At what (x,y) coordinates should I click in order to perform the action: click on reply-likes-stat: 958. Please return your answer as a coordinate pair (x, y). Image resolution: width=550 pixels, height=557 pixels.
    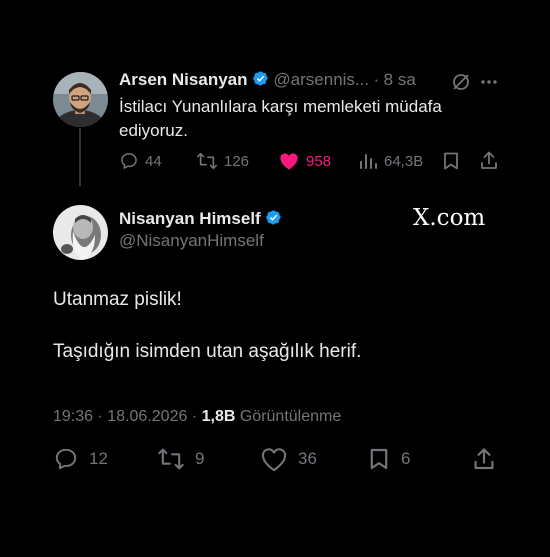
    Looking at the image, I should click on (304, 161).